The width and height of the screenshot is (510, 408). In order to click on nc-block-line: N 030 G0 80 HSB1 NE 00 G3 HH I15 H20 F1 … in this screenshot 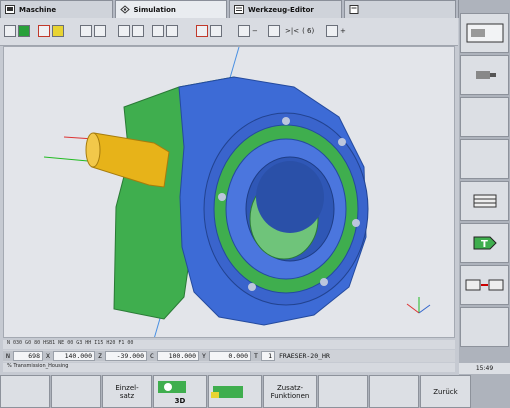, I will do `click(229, 344)`.